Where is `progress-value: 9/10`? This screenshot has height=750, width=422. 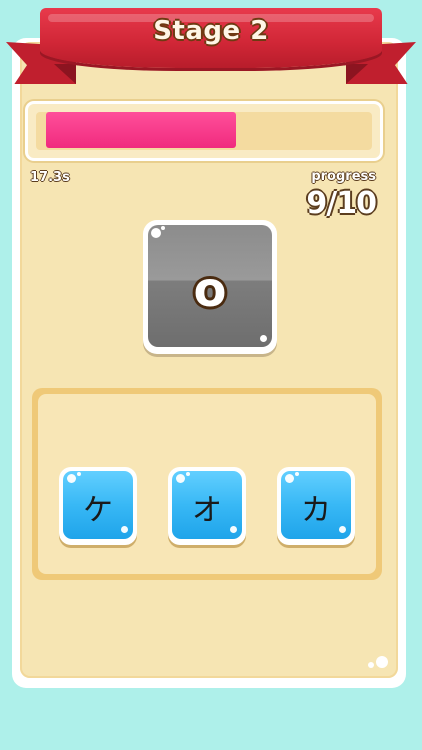
progress-value: 9/10 is located at coordinates (341, 203).